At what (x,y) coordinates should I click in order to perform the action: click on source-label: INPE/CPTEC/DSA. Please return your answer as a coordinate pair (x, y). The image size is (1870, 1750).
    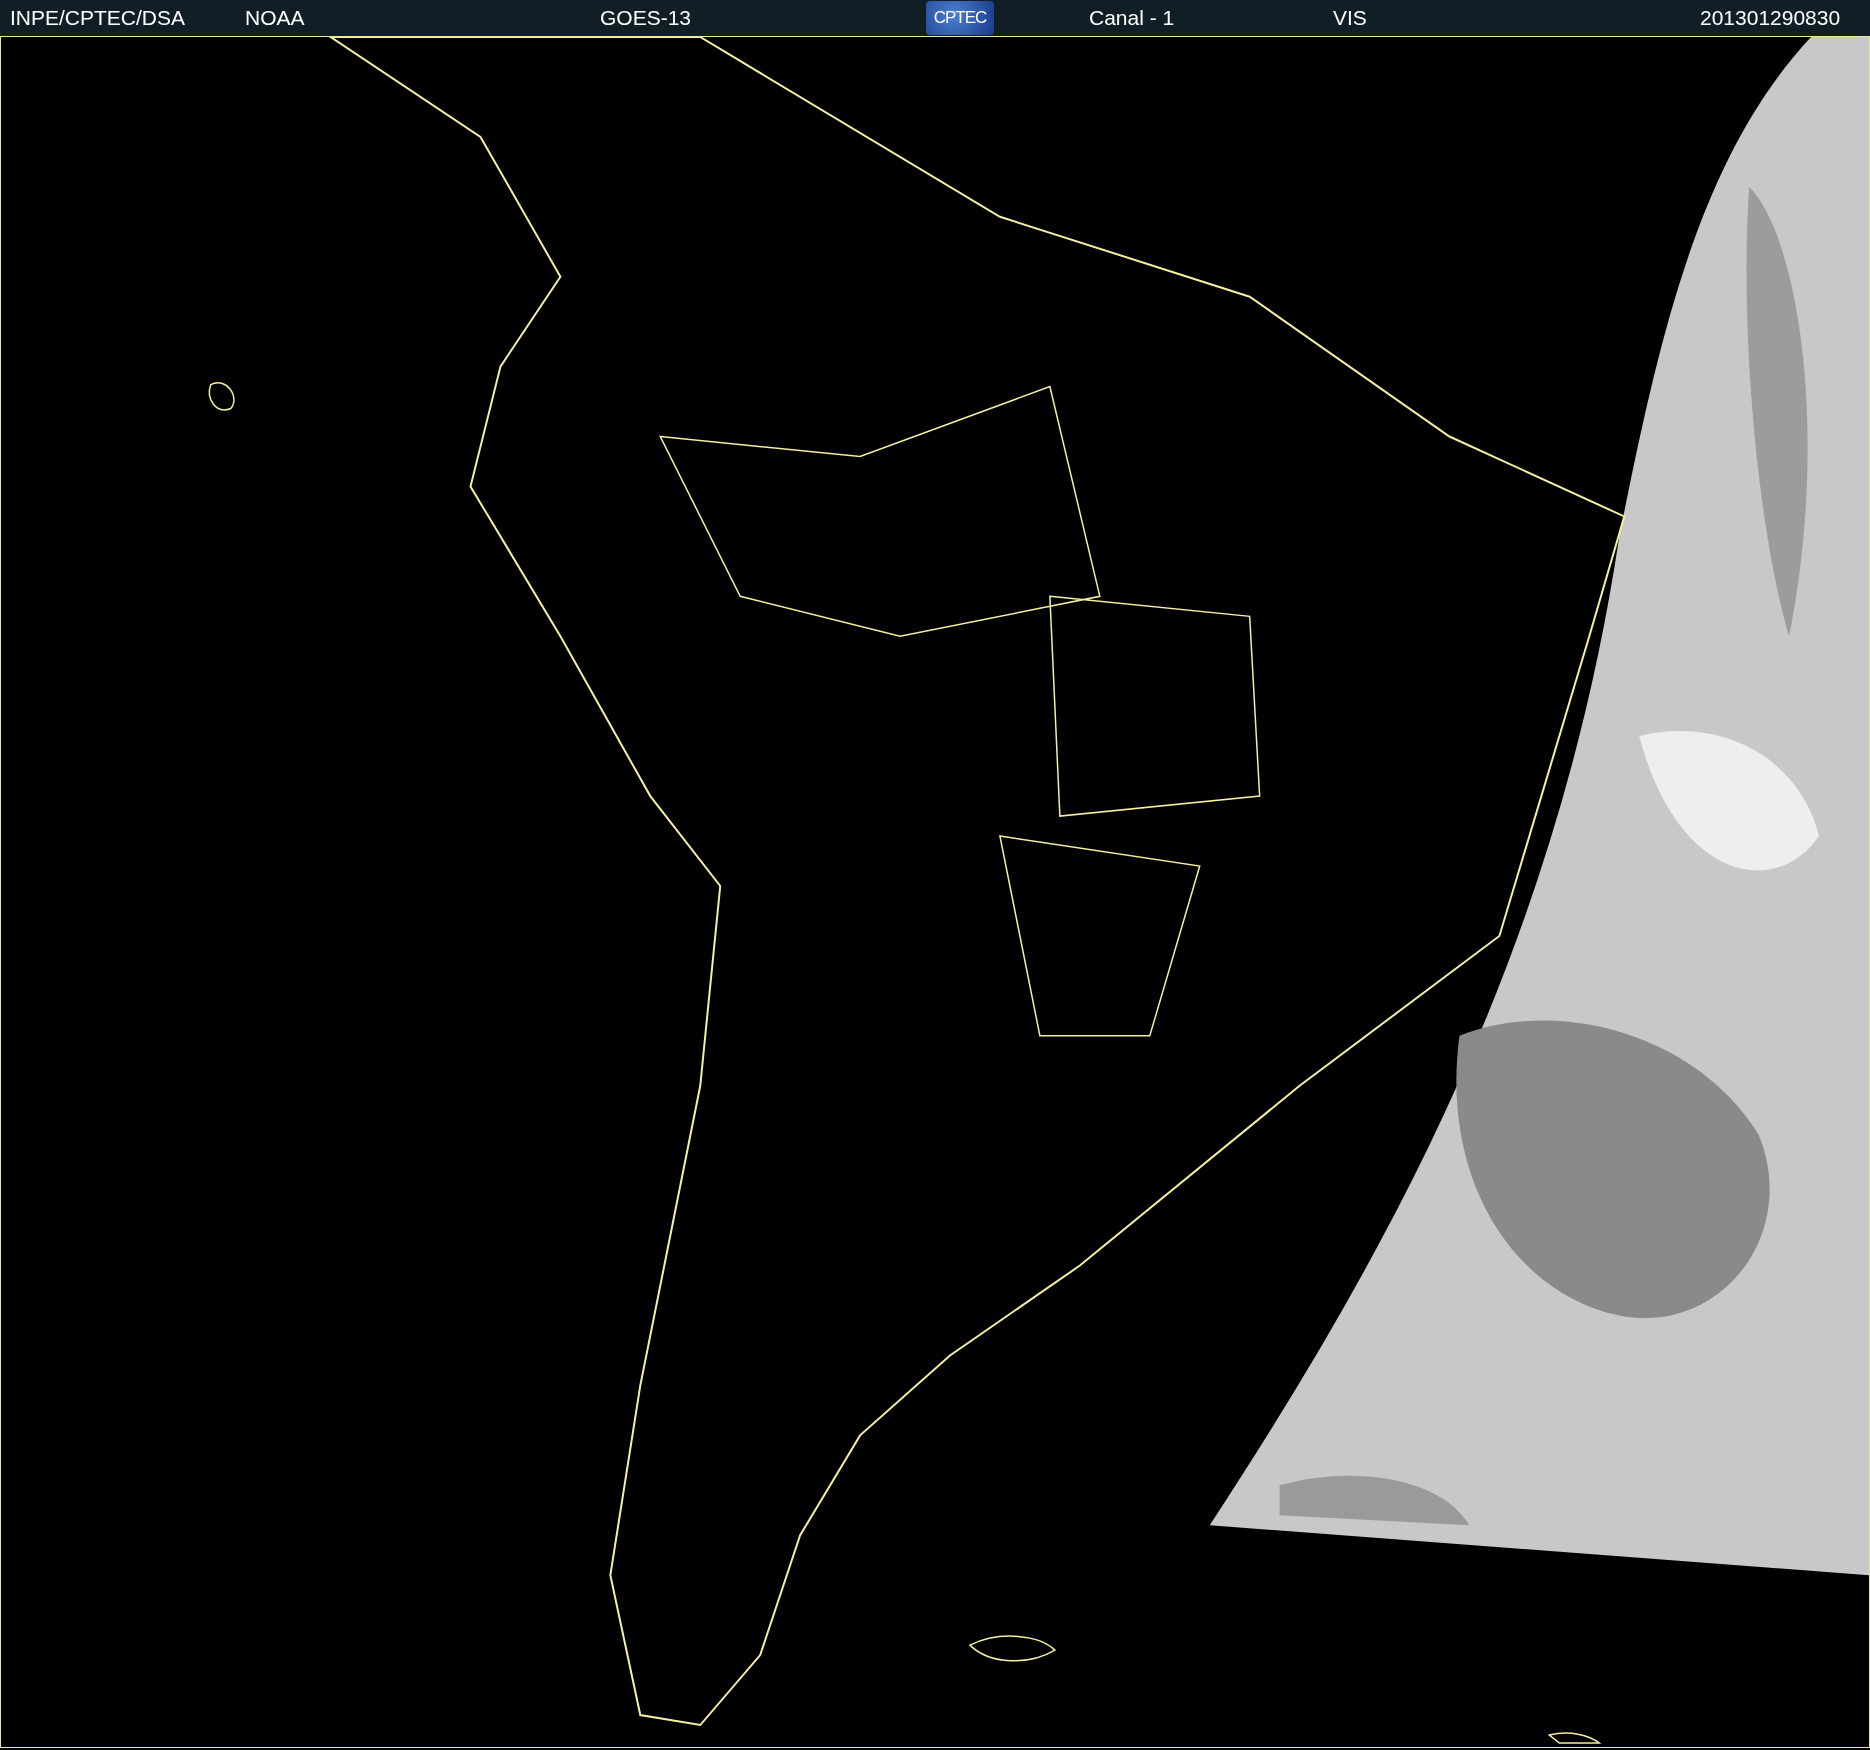
    Looking at the image, I should click on (98, 17).